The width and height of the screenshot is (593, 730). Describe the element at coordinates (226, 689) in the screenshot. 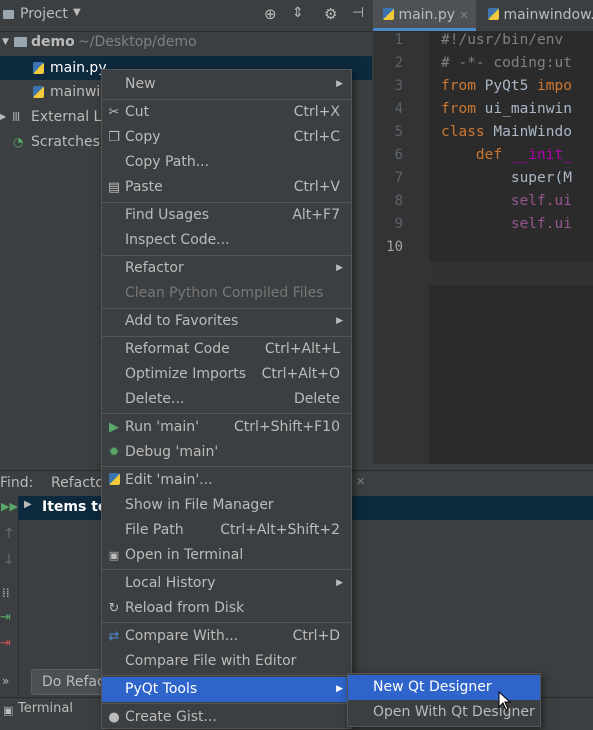

I see `menu-item-pyqt-tools: PyQt Tools ▶` at that location.